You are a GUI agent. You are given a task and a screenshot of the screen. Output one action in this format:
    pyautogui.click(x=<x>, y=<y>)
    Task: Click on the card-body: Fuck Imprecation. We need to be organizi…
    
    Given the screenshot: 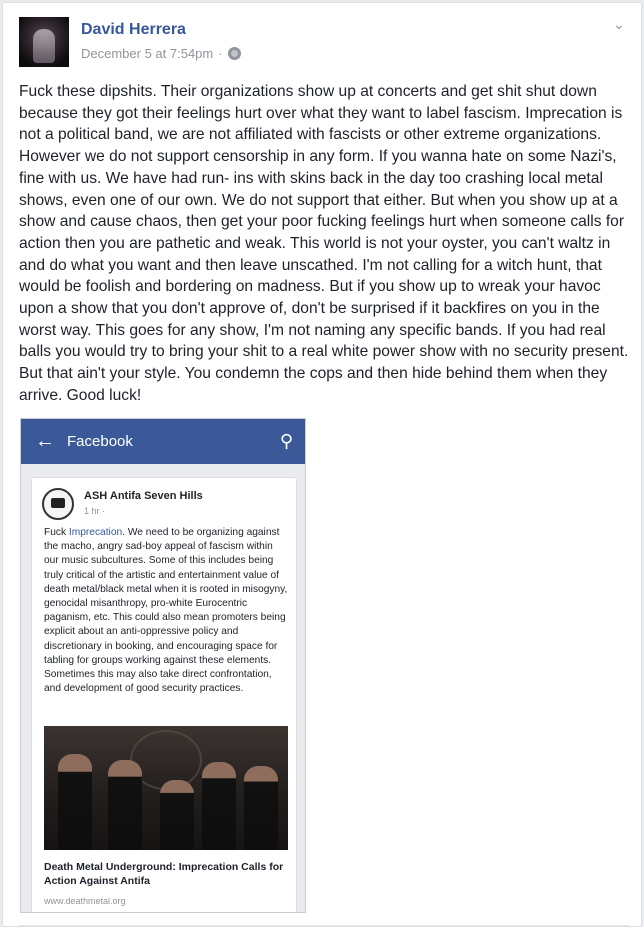 What is the action you would take?
    pyautogui.click(x=167, y=611)
    